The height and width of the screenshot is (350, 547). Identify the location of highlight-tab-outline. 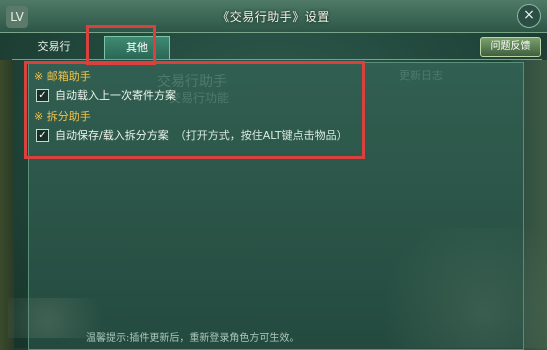
(121, 45).